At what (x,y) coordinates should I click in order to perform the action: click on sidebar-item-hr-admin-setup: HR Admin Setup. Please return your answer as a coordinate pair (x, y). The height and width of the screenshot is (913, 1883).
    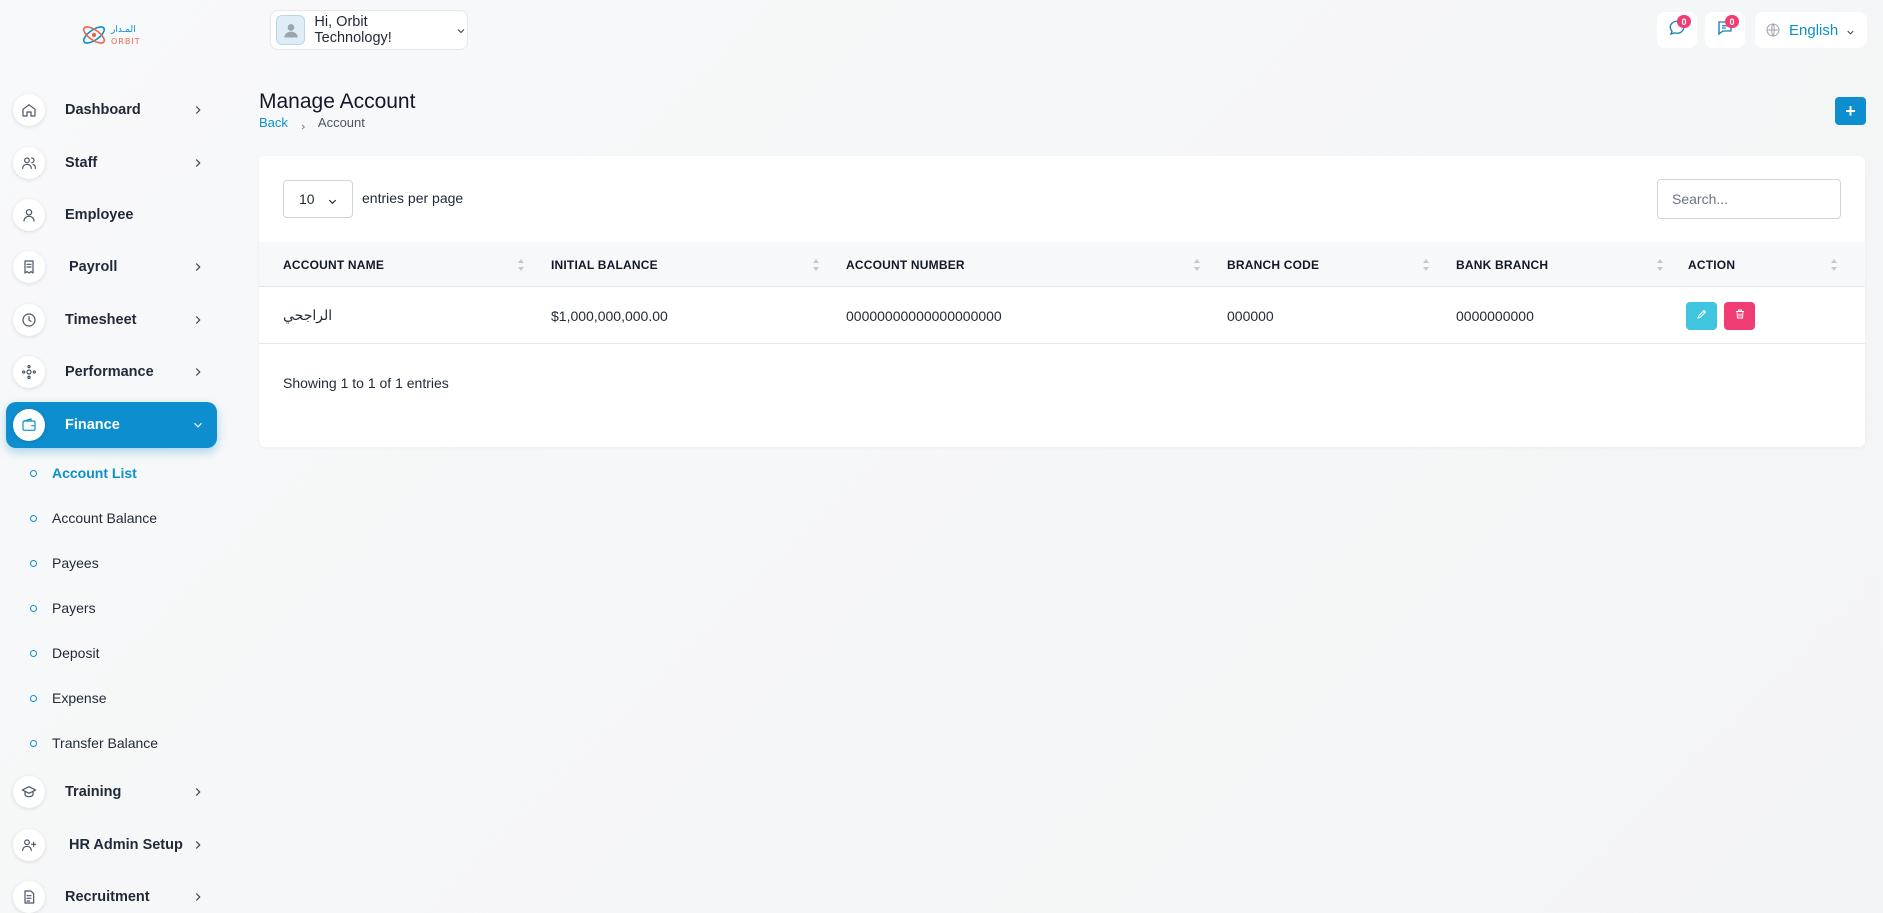
    Looking at the image, I should click on (111, 845).